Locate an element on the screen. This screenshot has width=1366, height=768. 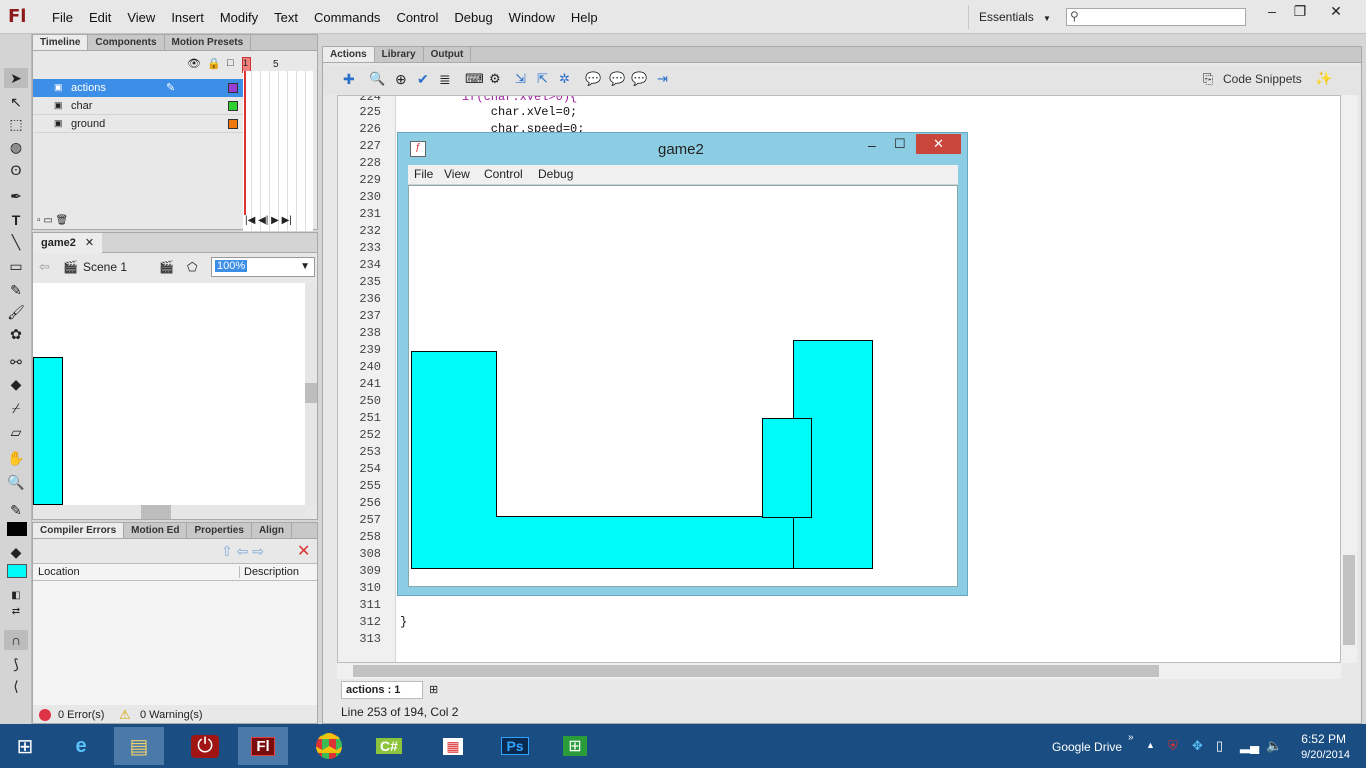
battery-icon: ▯ is located at coordinates (1219, 746).